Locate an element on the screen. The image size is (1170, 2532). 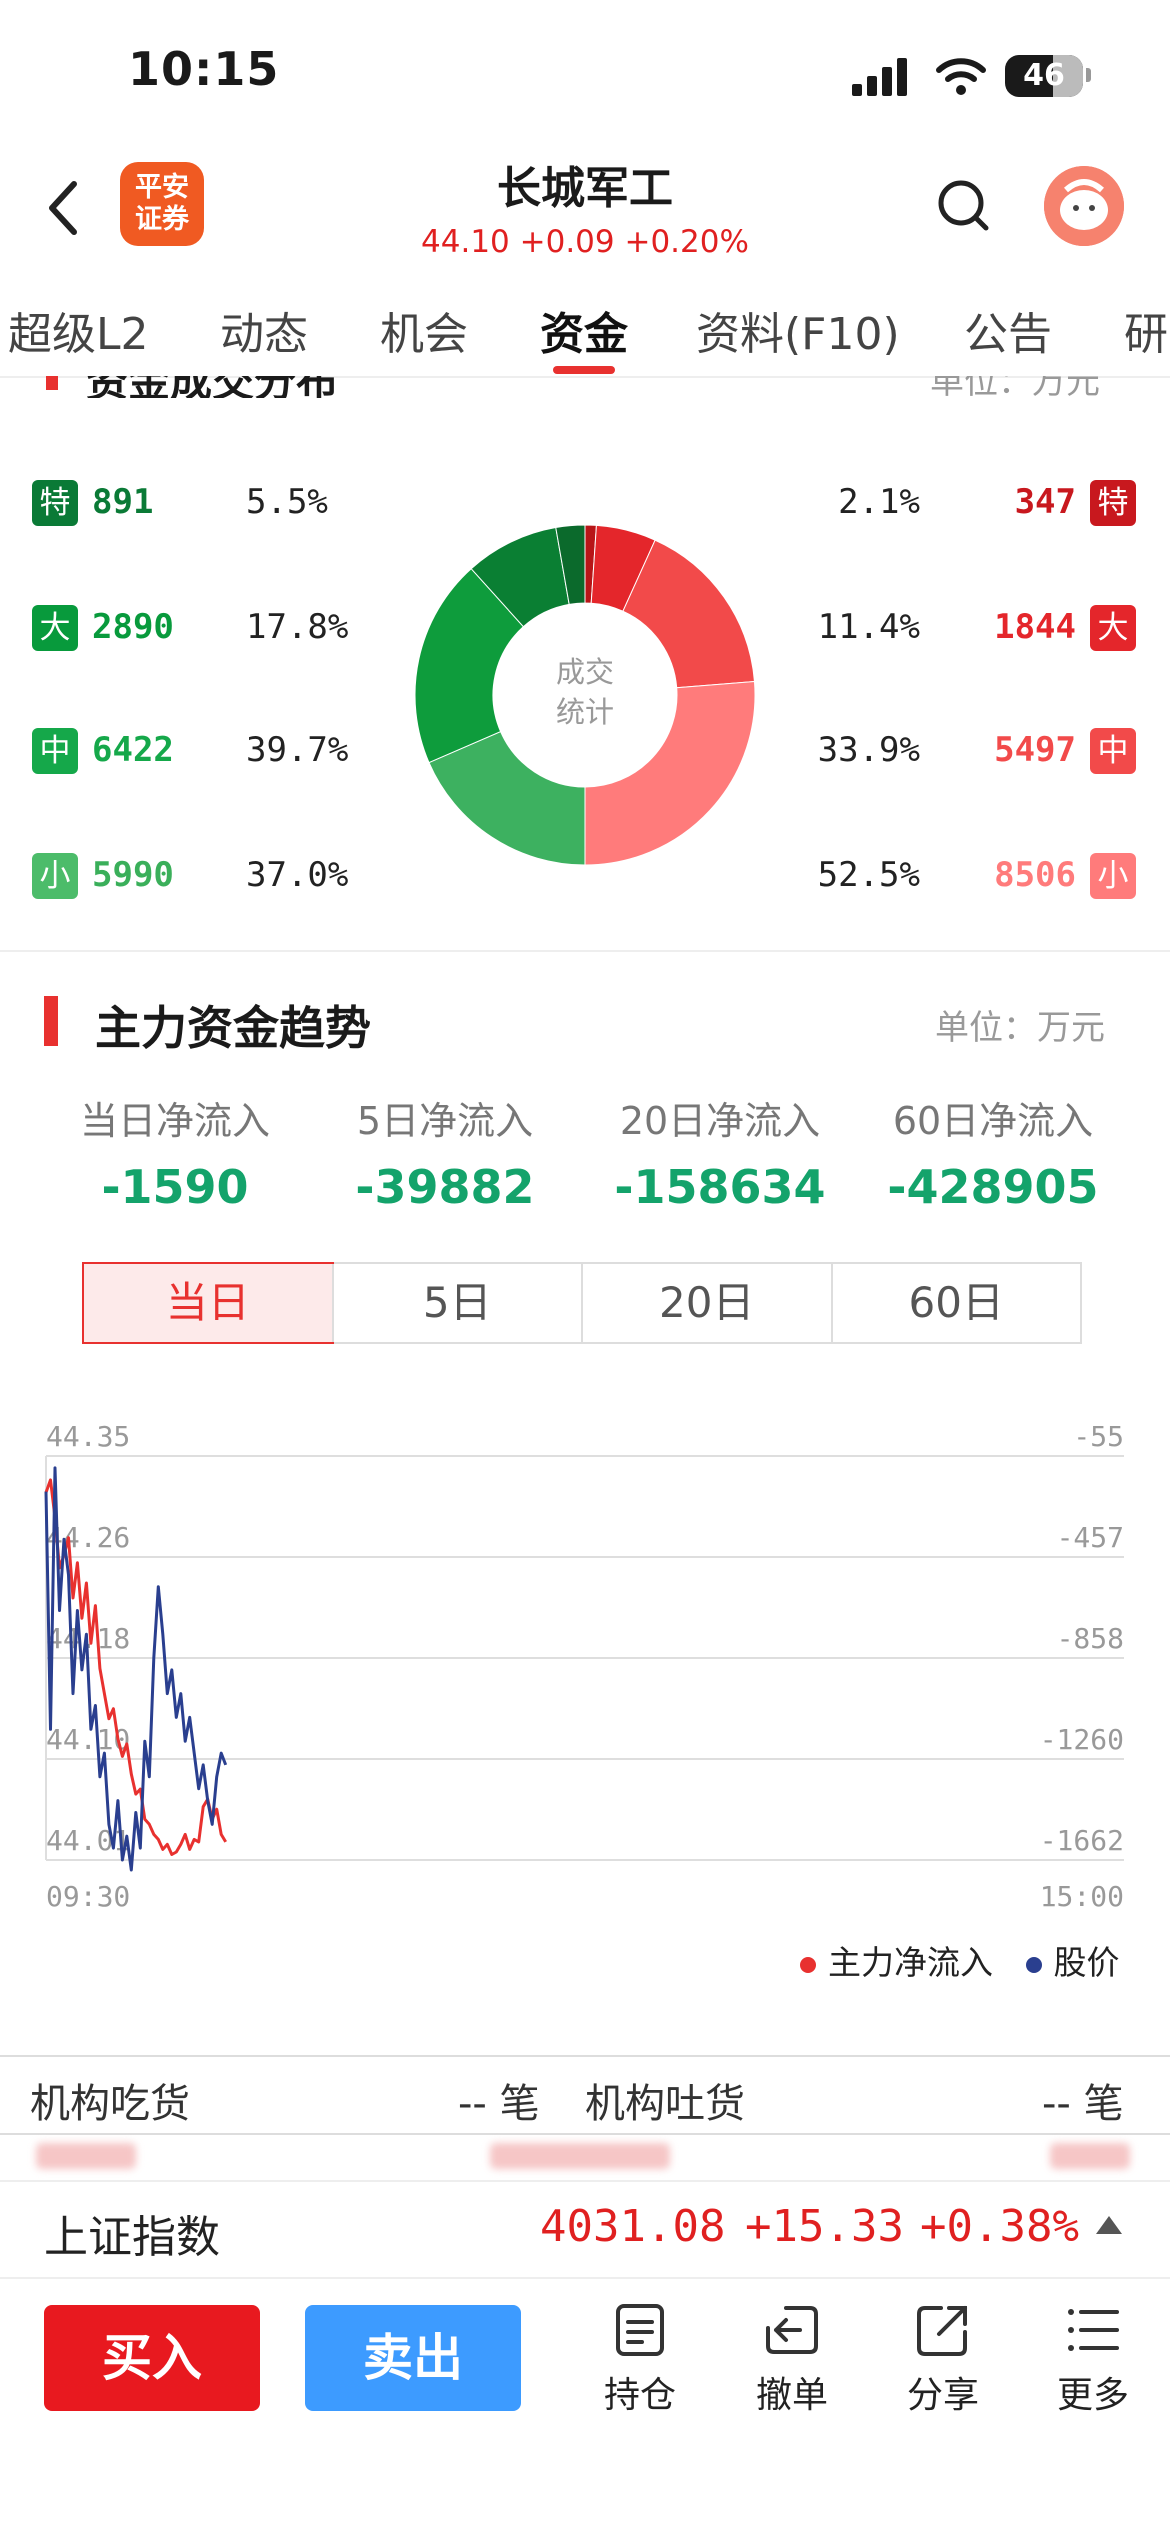
more-button: 更多 is located at coordinates (1093, 2359).